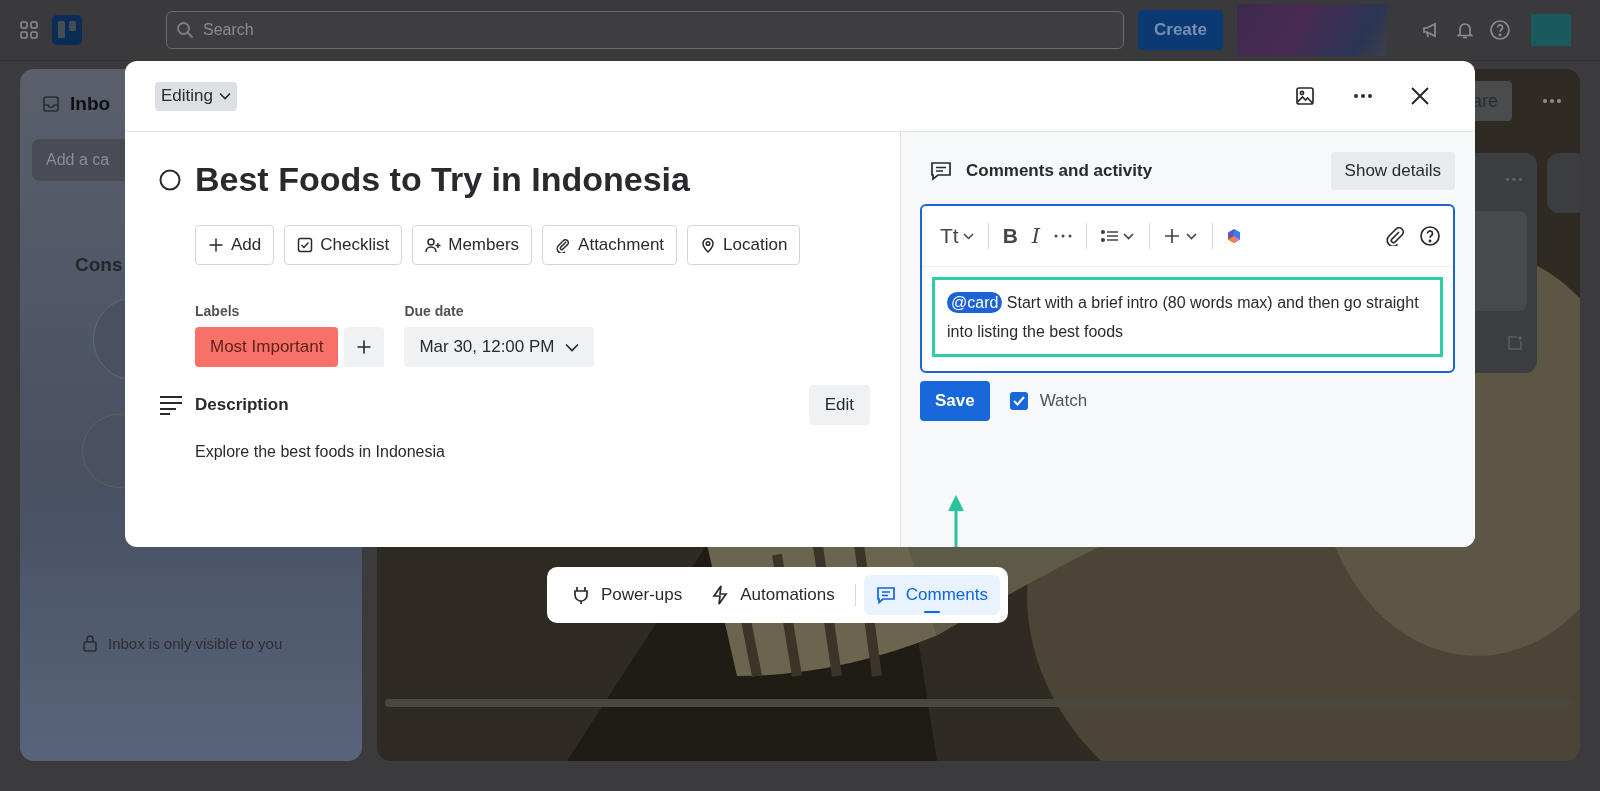 Image resolution: width=1600 pixels, height=791 pixels. Describe the element at coordinates (627, 595) in the screenshot. I see `dock-tab: Power-ups` at that location.